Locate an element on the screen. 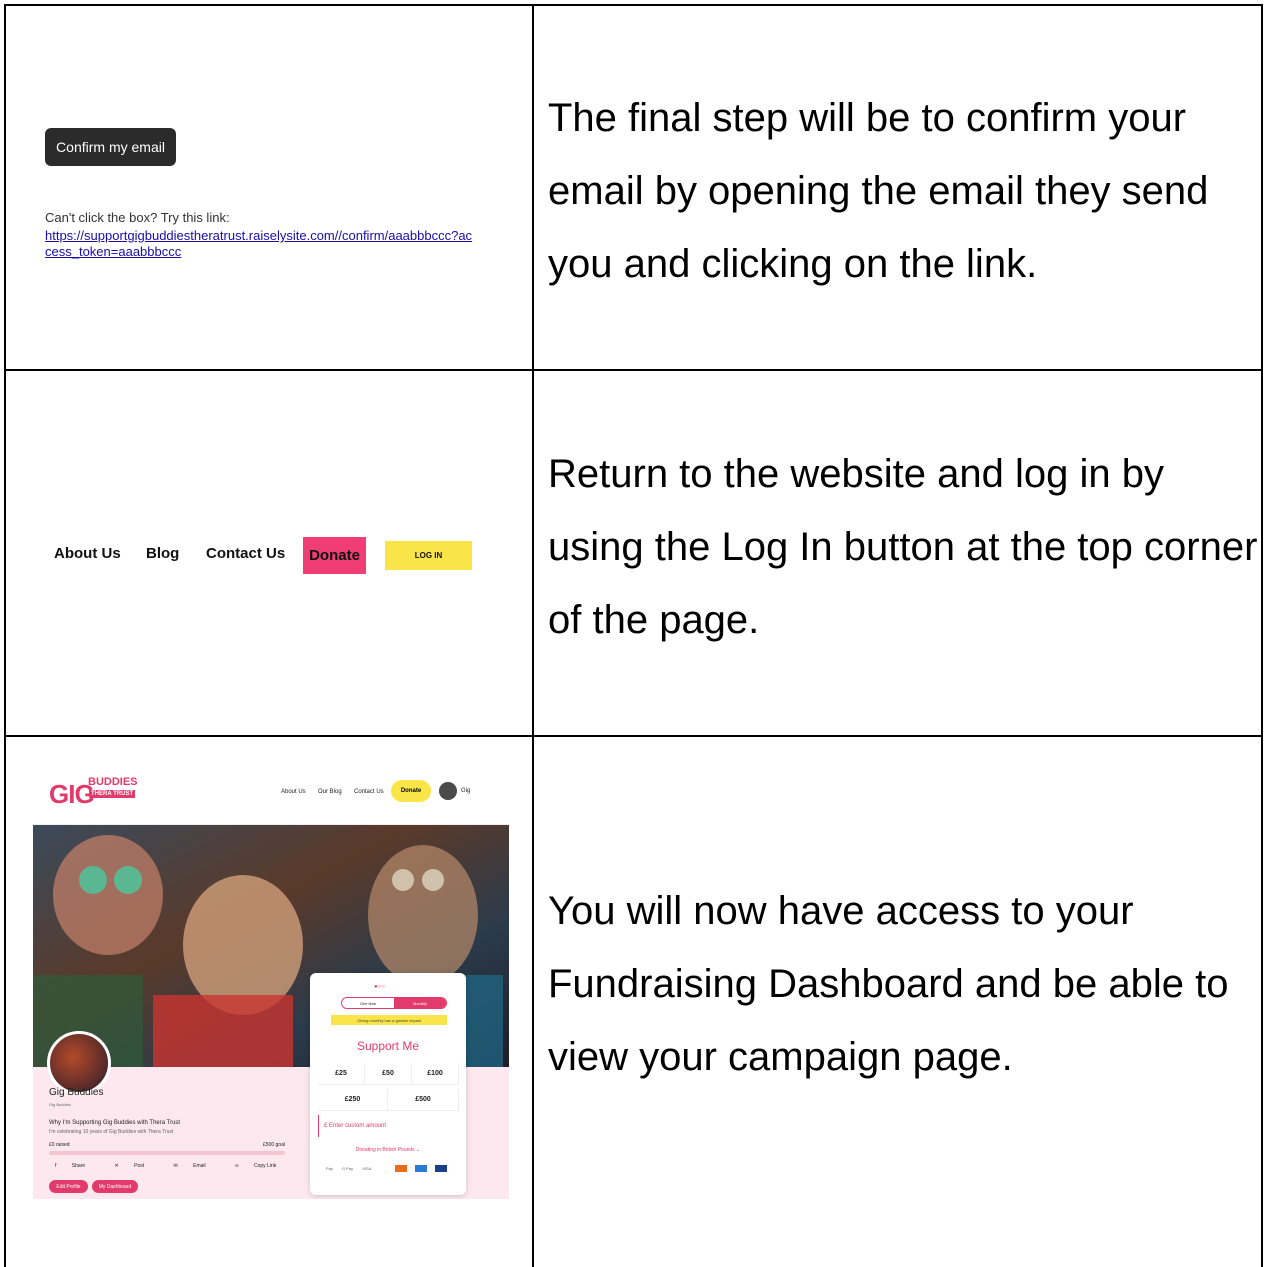 The height and width of the screenshot is (1267, 1266). email-label: Email is located at coordinates (199, 1166).